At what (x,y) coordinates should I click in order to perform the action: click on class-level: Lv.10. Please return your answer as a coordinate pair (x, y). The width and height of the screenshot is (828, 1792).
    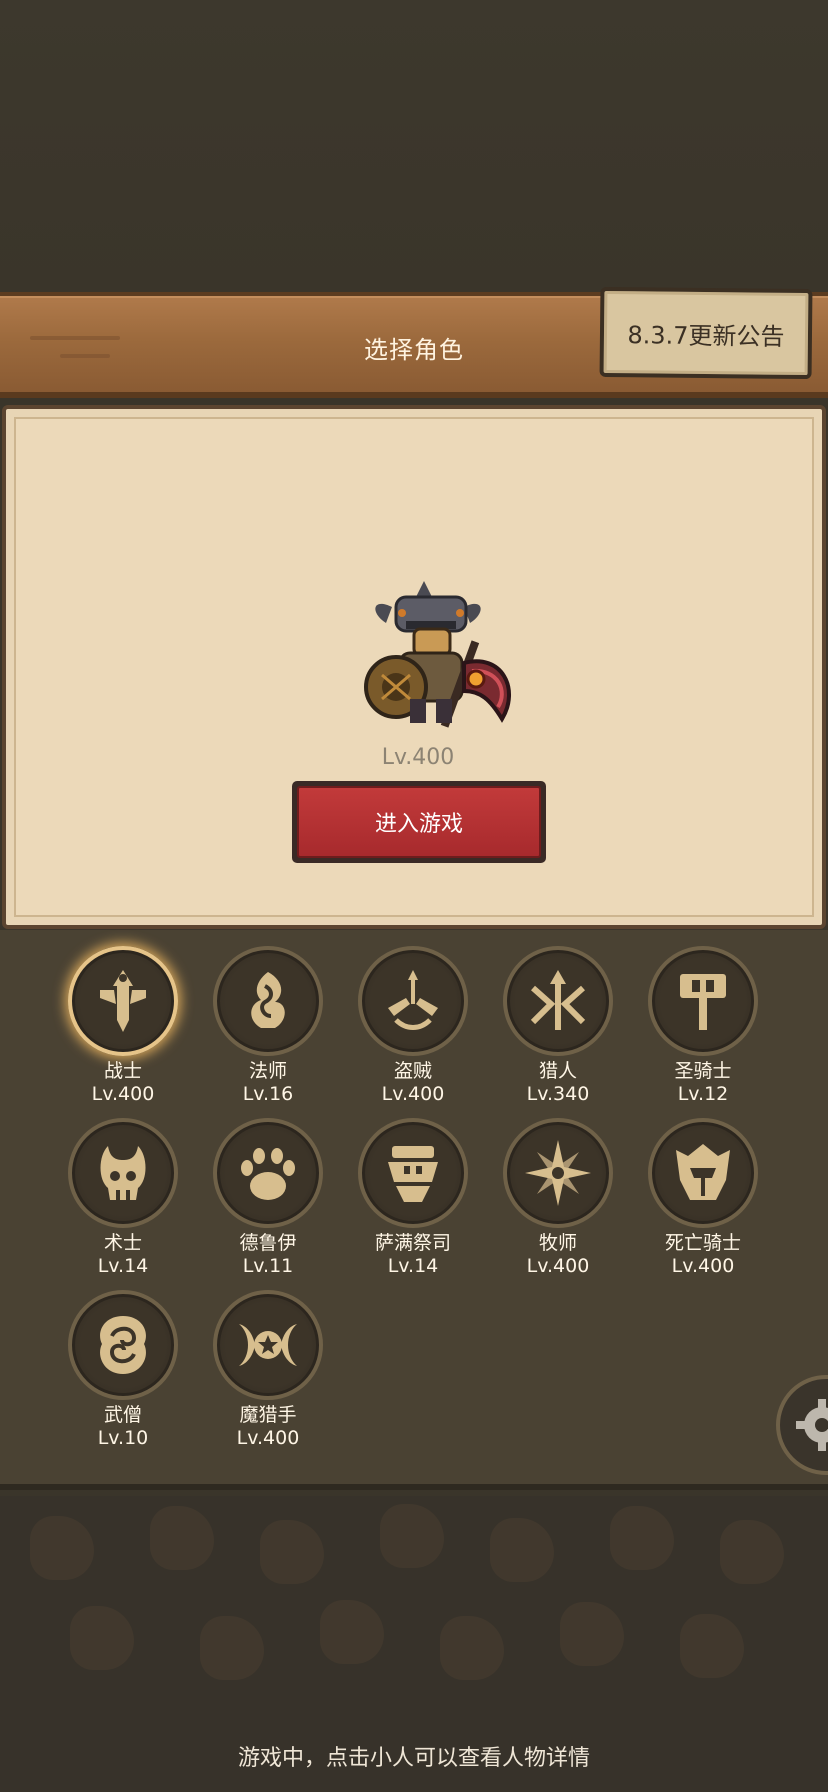
    Looking at the image, I should click on (123, 1438).